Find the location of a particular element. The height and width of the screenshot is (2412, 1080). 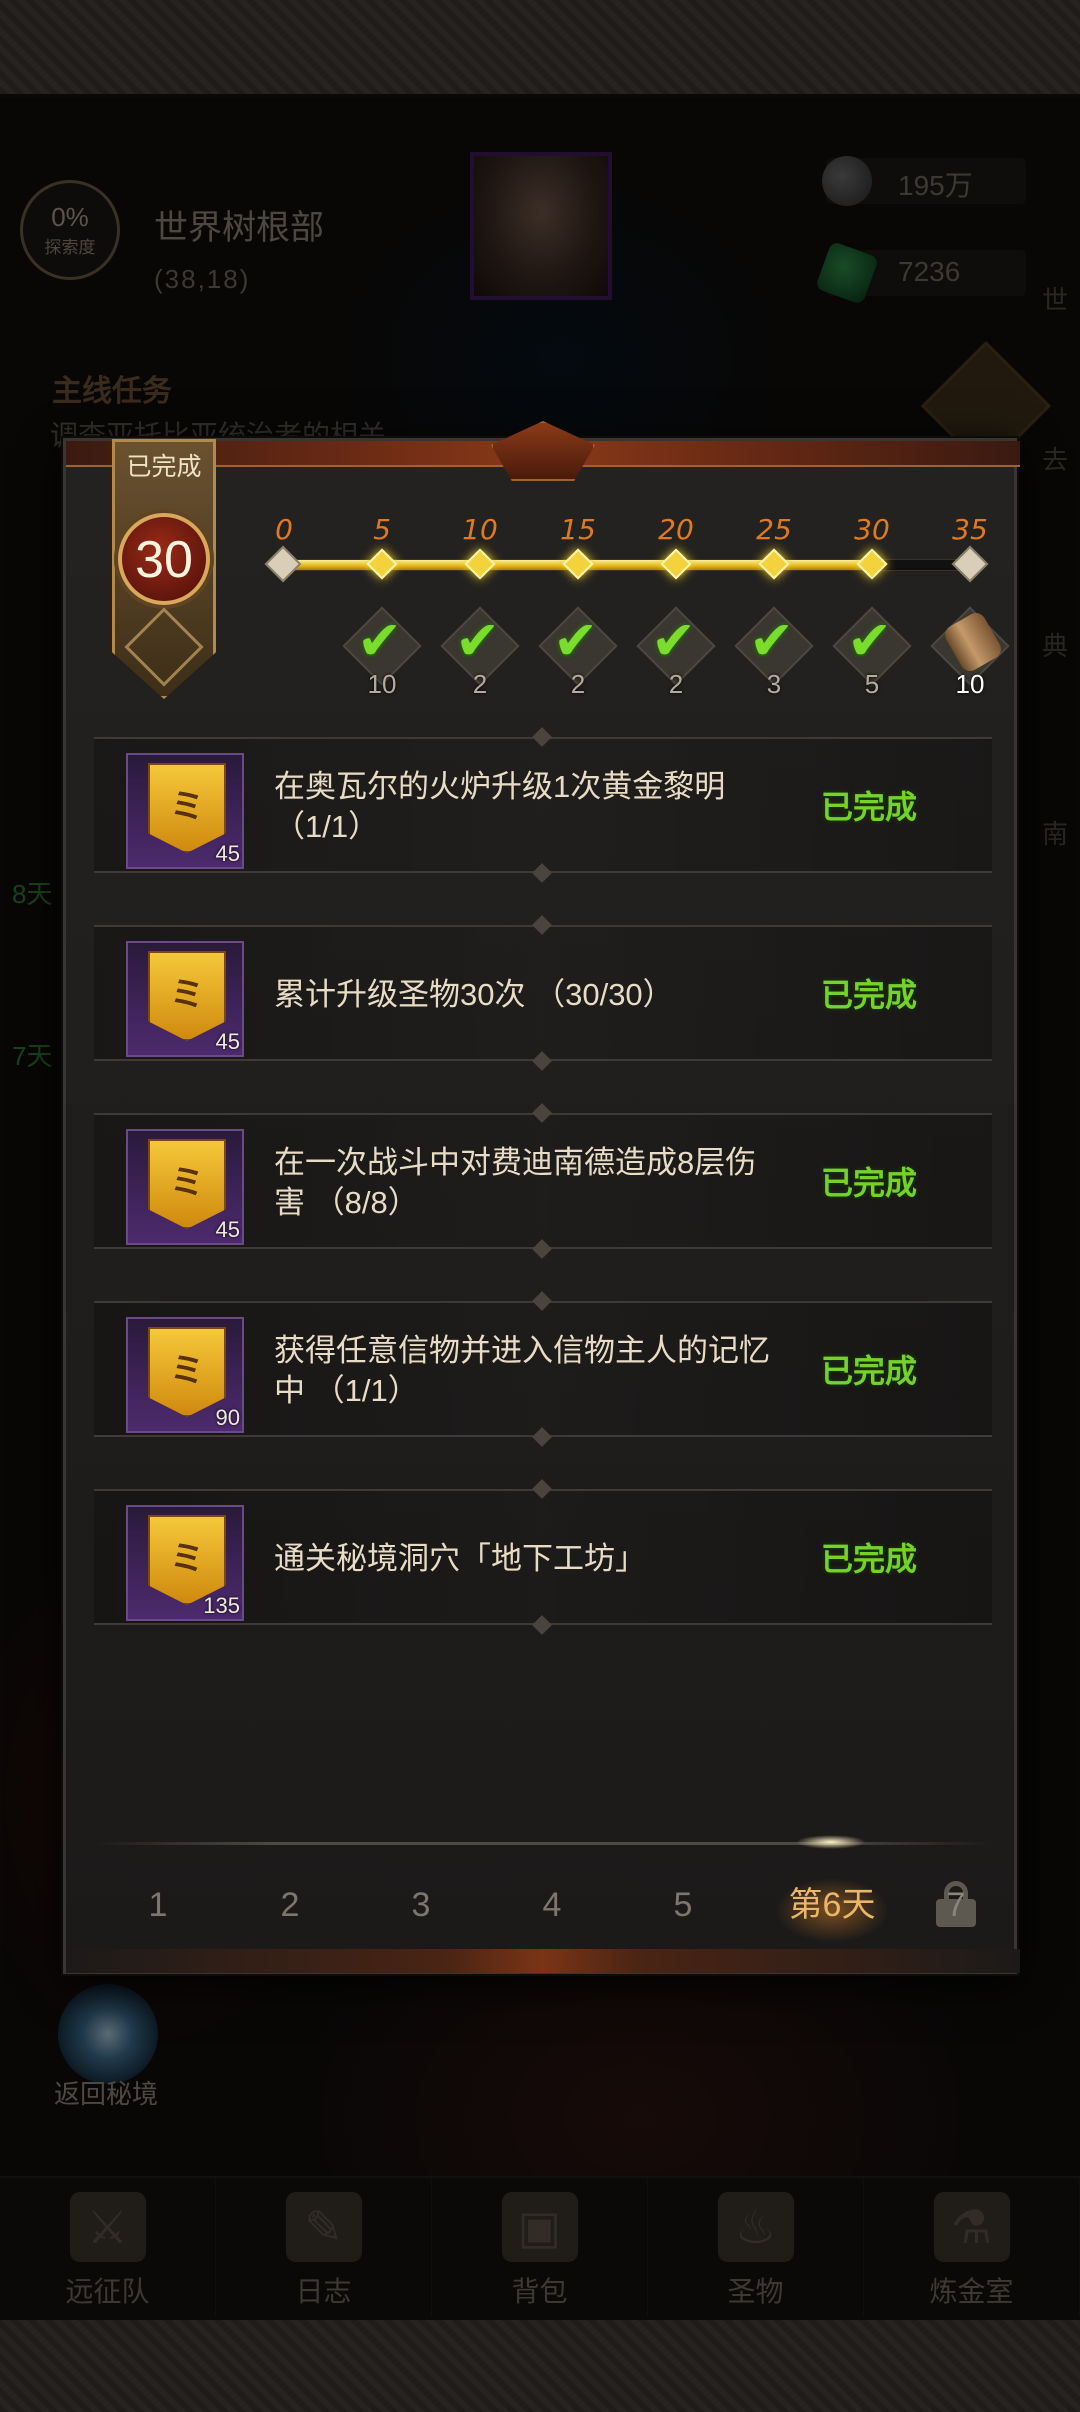

modal-bottom-ornament is located at coordinates (543, 1961).